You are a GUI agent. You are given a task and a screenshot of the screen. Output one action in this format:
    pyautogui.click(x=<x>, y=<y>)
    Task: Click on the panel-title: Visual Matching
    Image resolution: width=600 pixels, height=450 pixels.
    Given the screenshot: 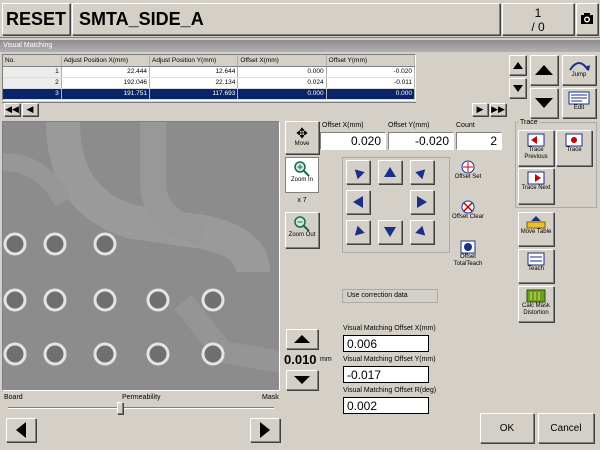 What is the action you would take?
    pyautogui.click(x=300, y=46)
    